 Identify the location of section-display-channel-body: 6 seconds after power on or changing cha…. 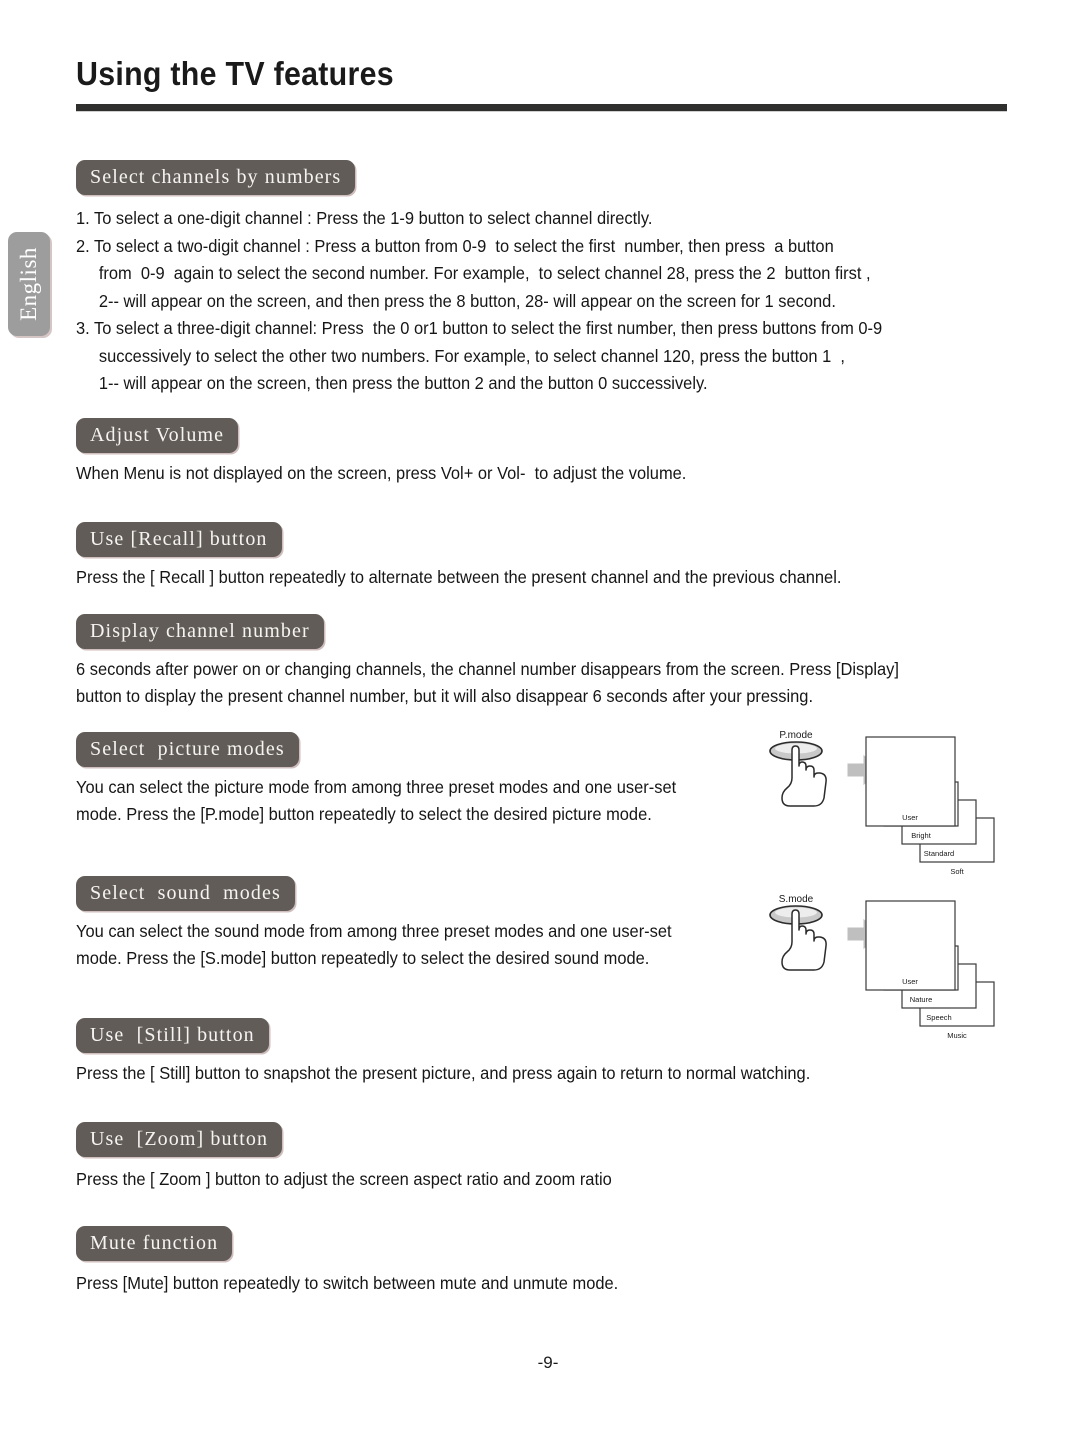
(487, 682).